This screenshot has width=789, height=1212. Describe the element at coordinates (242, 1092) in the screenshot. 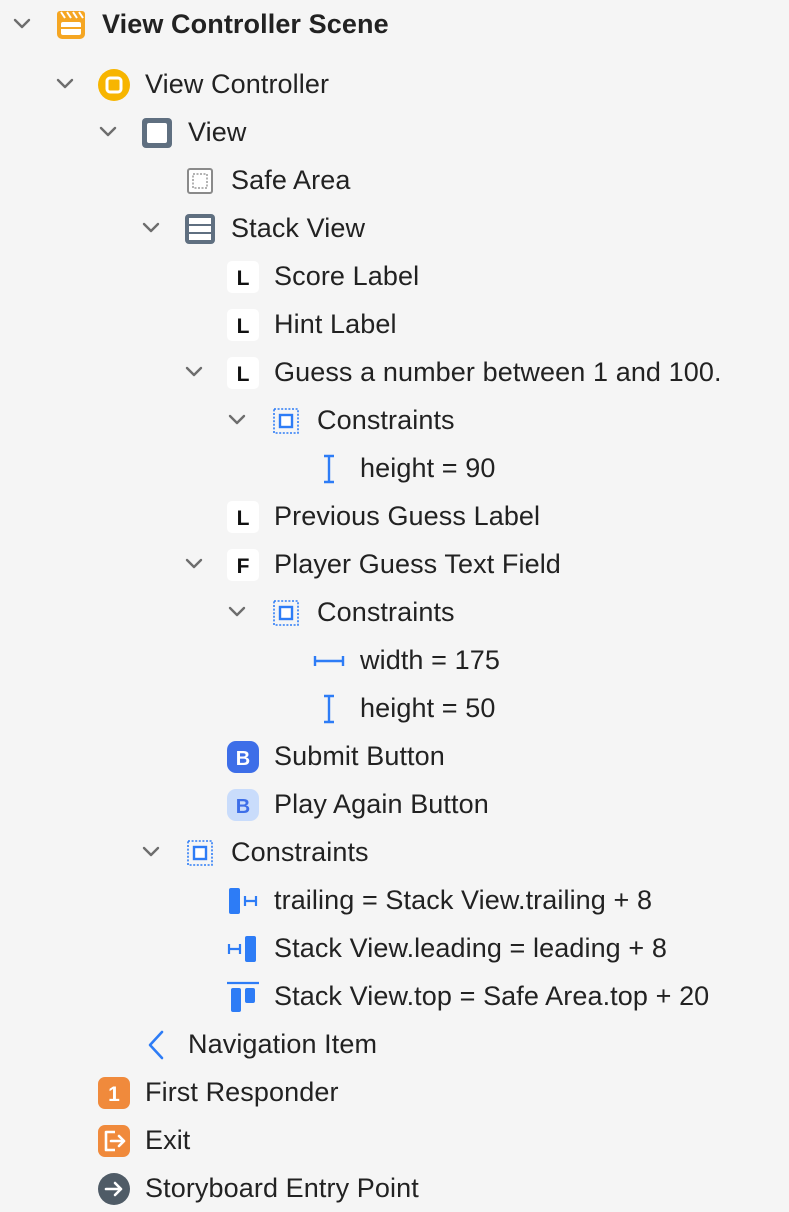

I see `outline-row-label: First Responder` at that location.